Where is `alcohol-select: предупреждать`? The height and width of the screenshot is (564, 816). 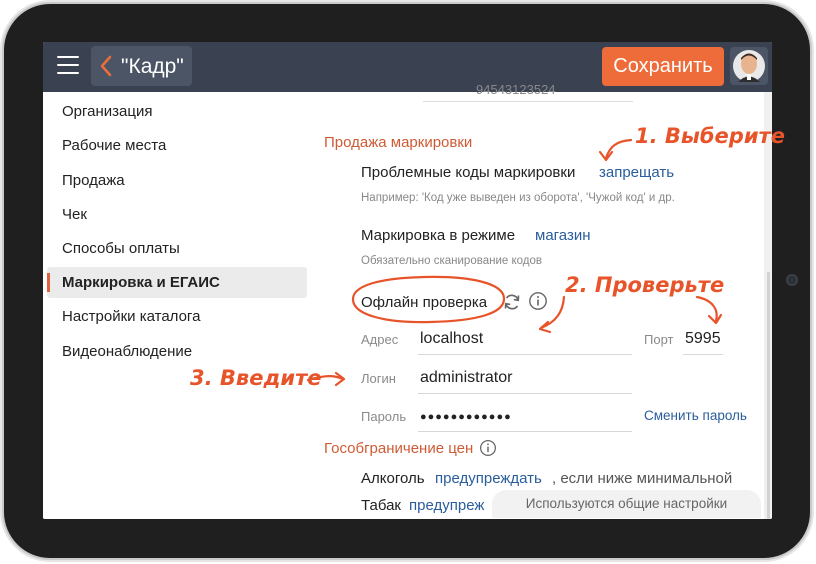
alcohol-select: предупреждать is located at coordinates (488, 478).